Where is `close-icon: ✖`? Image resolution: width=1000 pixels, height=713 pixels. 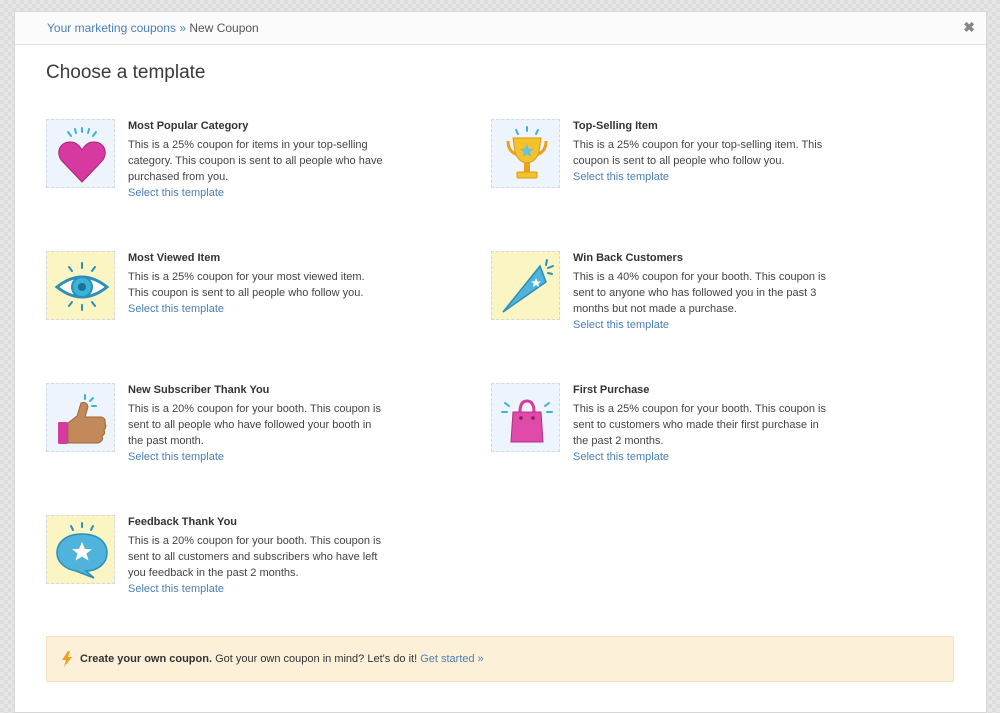
close-icon: ✖ is located at coordinates (969, 27).